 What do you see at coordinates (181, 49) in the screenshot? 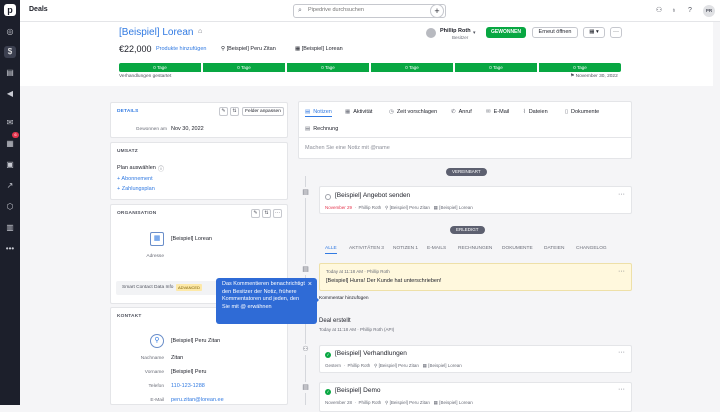
I see `add-products-link: Produkte hinzufügen` at bounding box center [181, 49].